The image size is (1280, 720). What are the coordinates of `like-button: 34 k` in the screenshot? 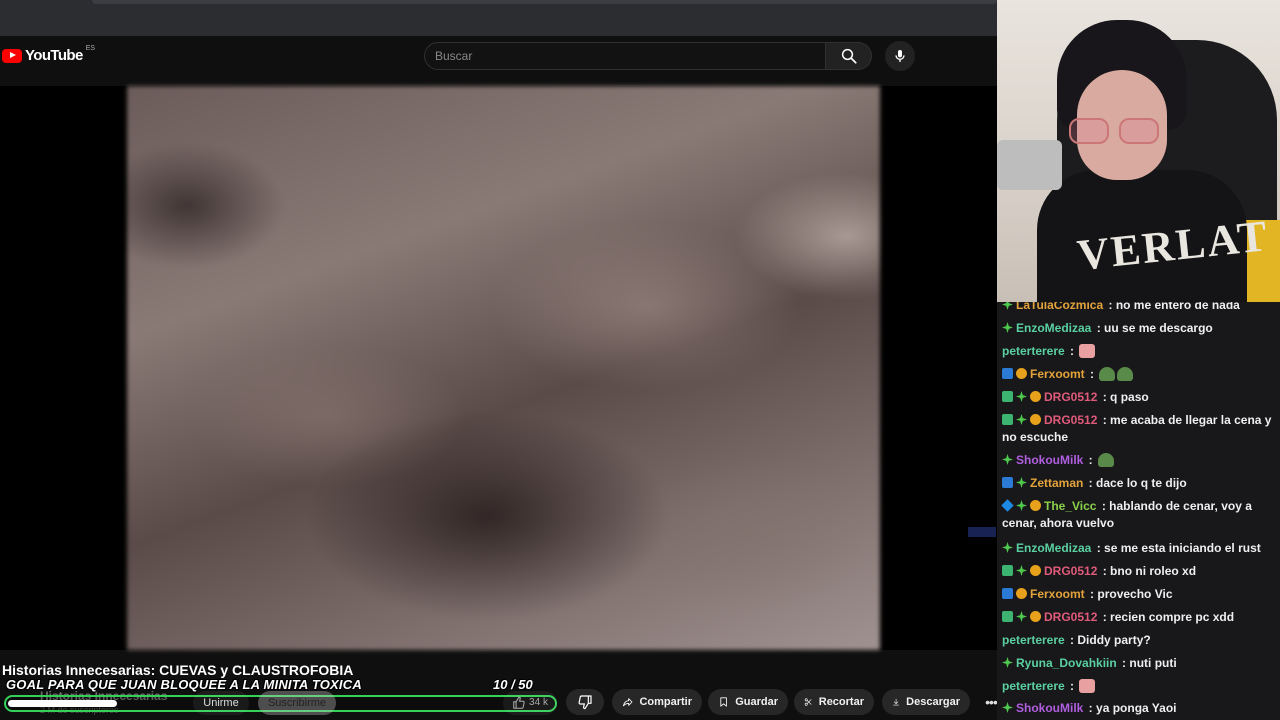 It's located at (530, 703).